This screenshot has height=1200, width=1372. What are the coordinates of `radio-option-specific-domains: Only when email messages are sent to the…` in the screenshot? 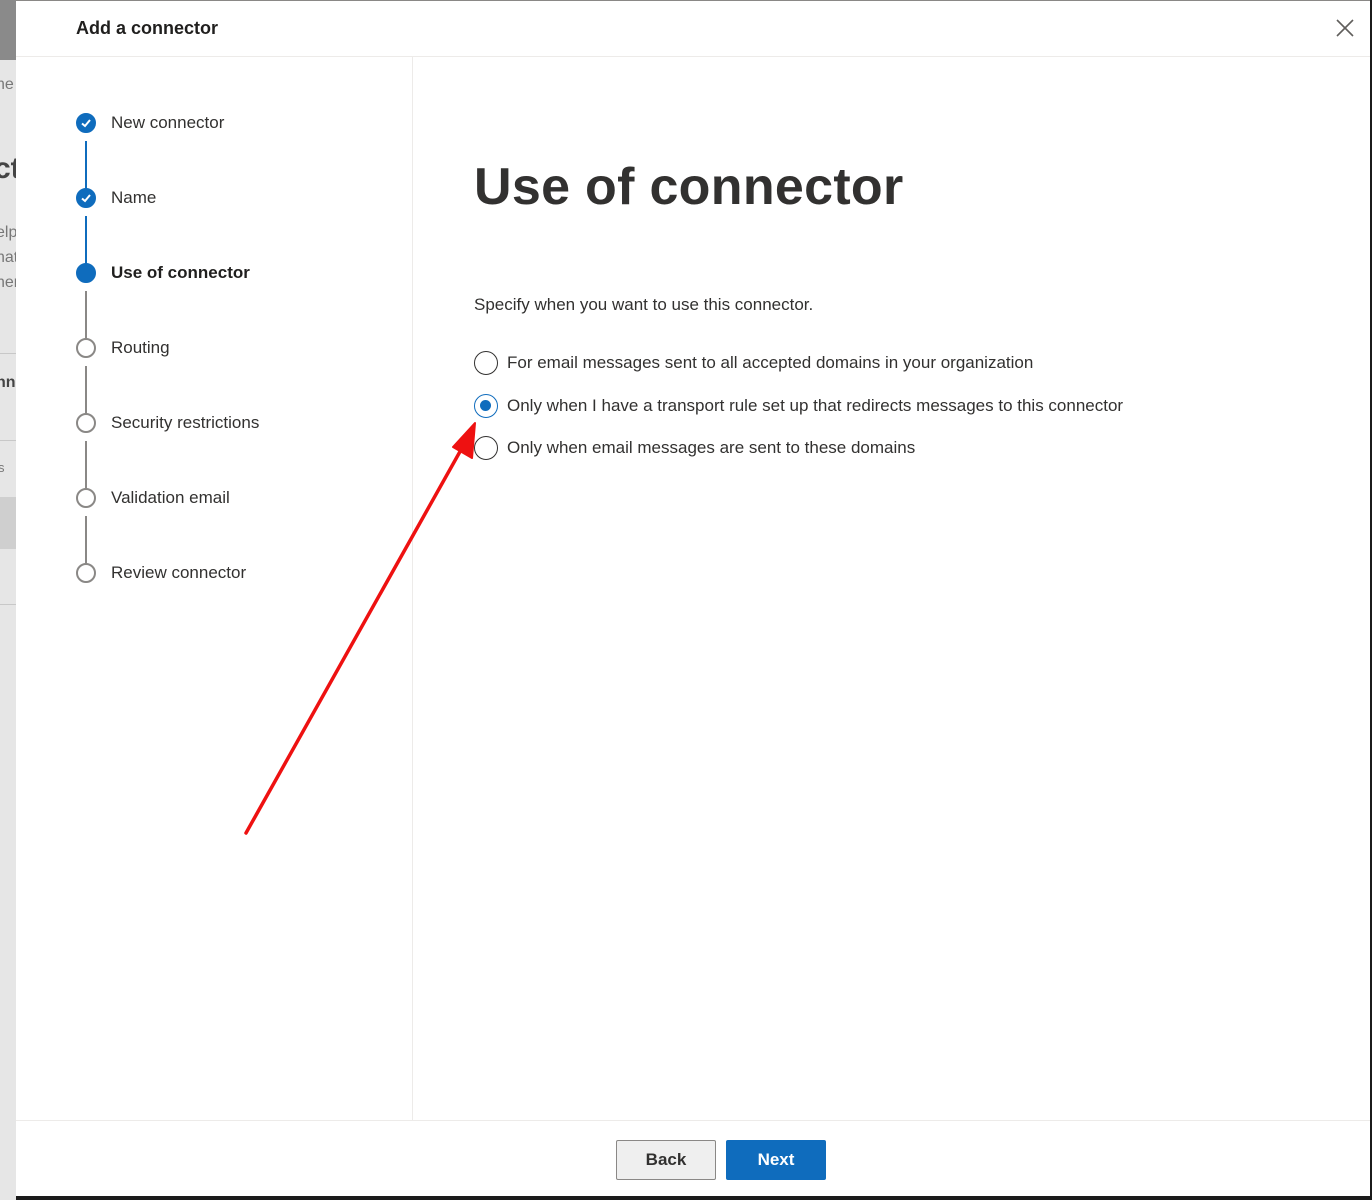 It's located at (694, 448).